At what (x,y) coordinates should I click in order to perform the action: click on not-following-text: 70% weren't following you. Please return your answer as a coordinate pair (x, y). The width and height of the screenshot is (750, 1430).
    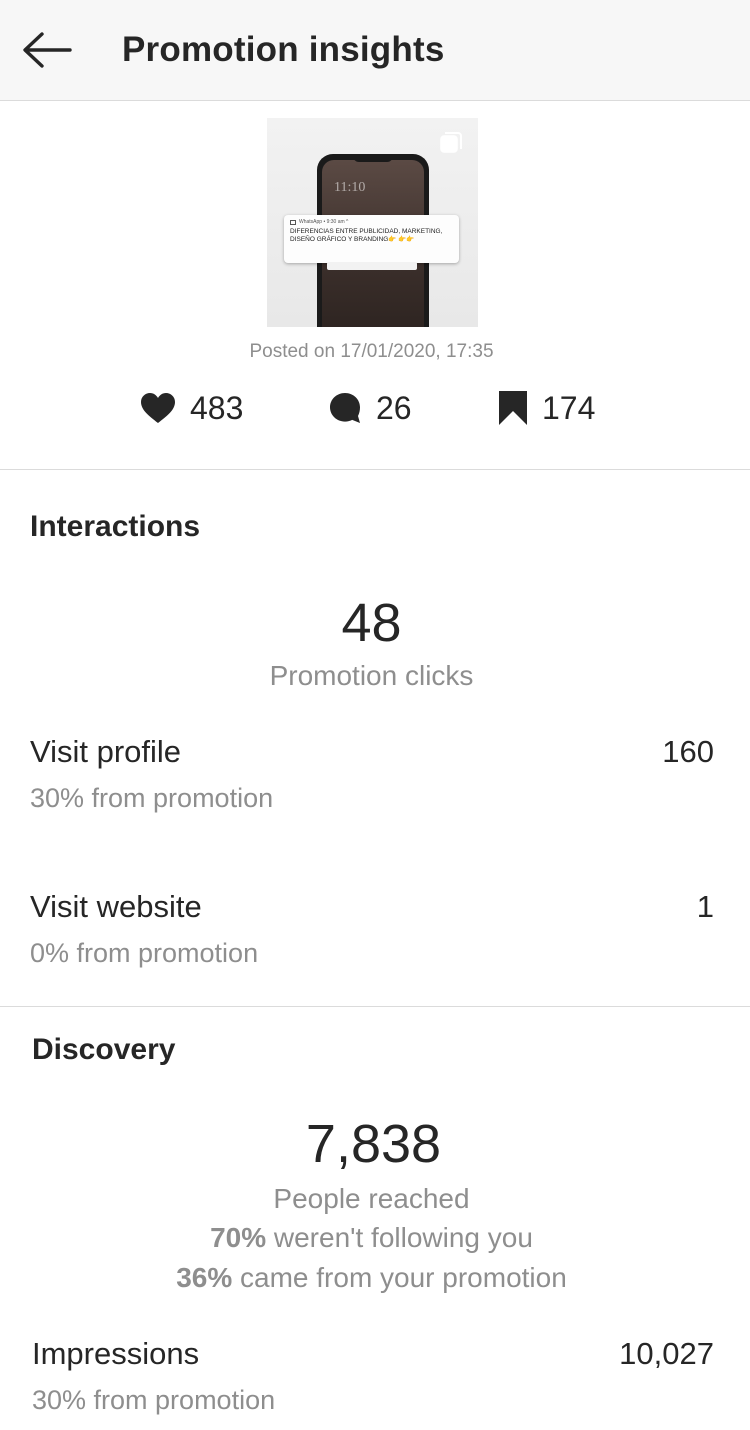
    Looking at the image, I should click on (371, 1238).